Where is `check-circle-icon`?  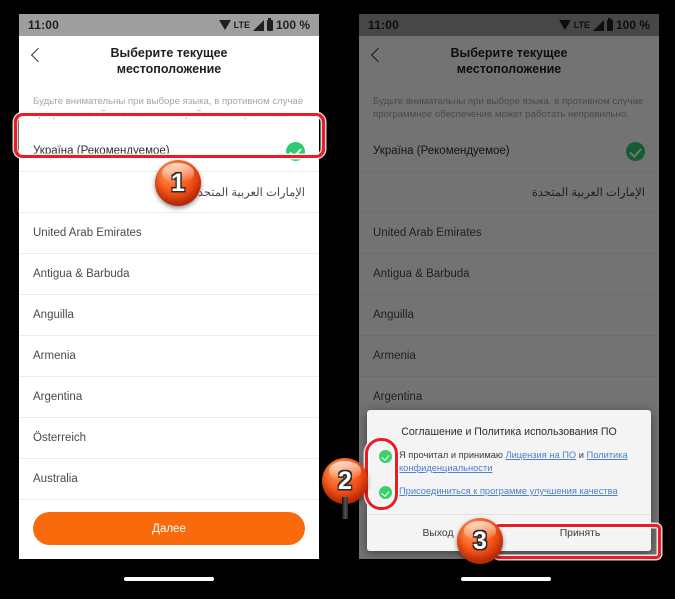 check-circle-icon is located at coordinates (295, 151).